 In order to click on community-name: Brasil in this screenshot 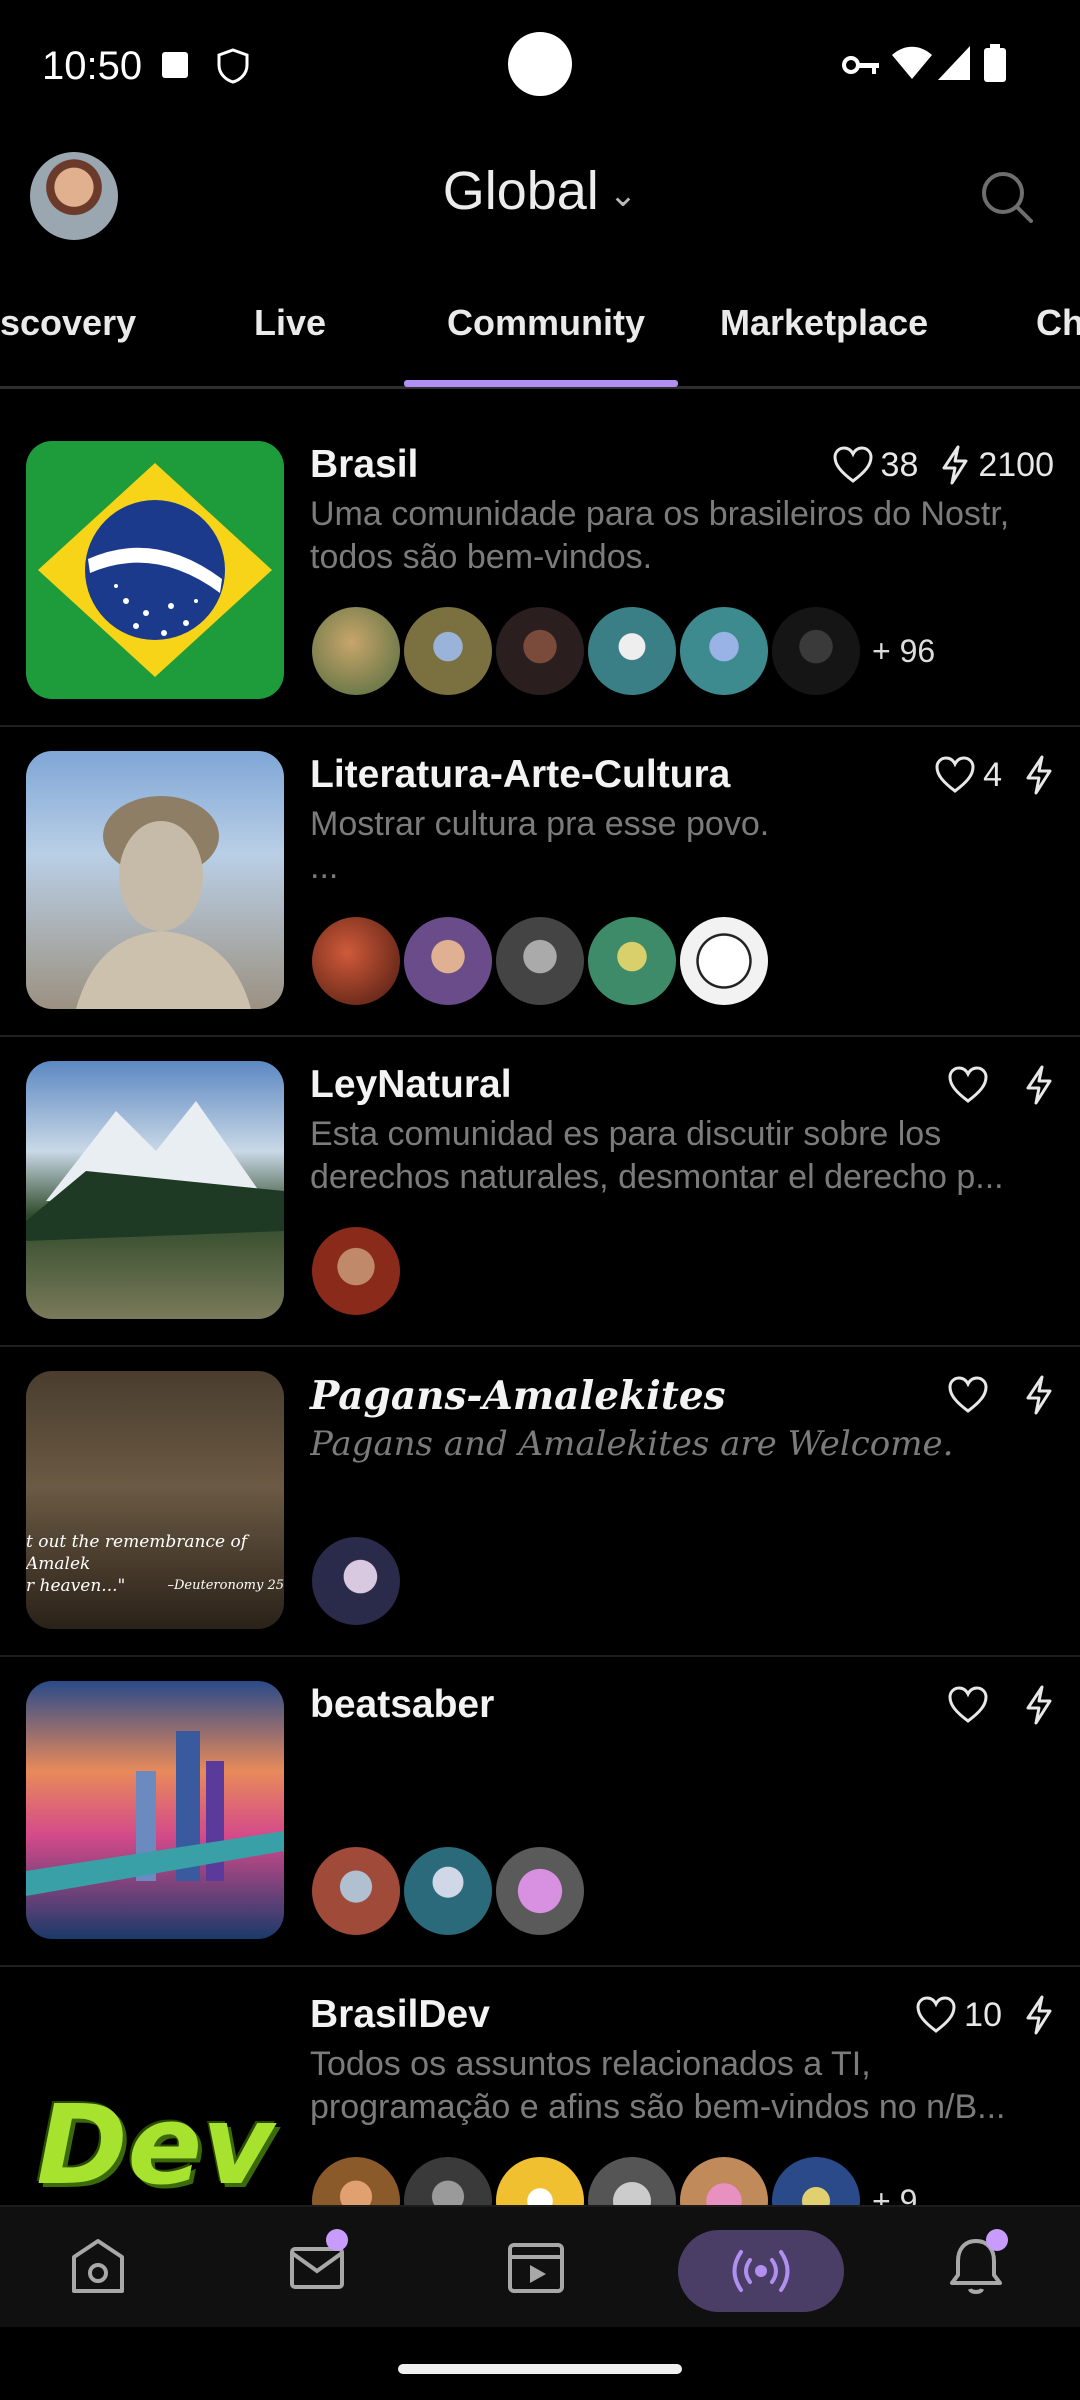, I will do `click(364, 464)`.